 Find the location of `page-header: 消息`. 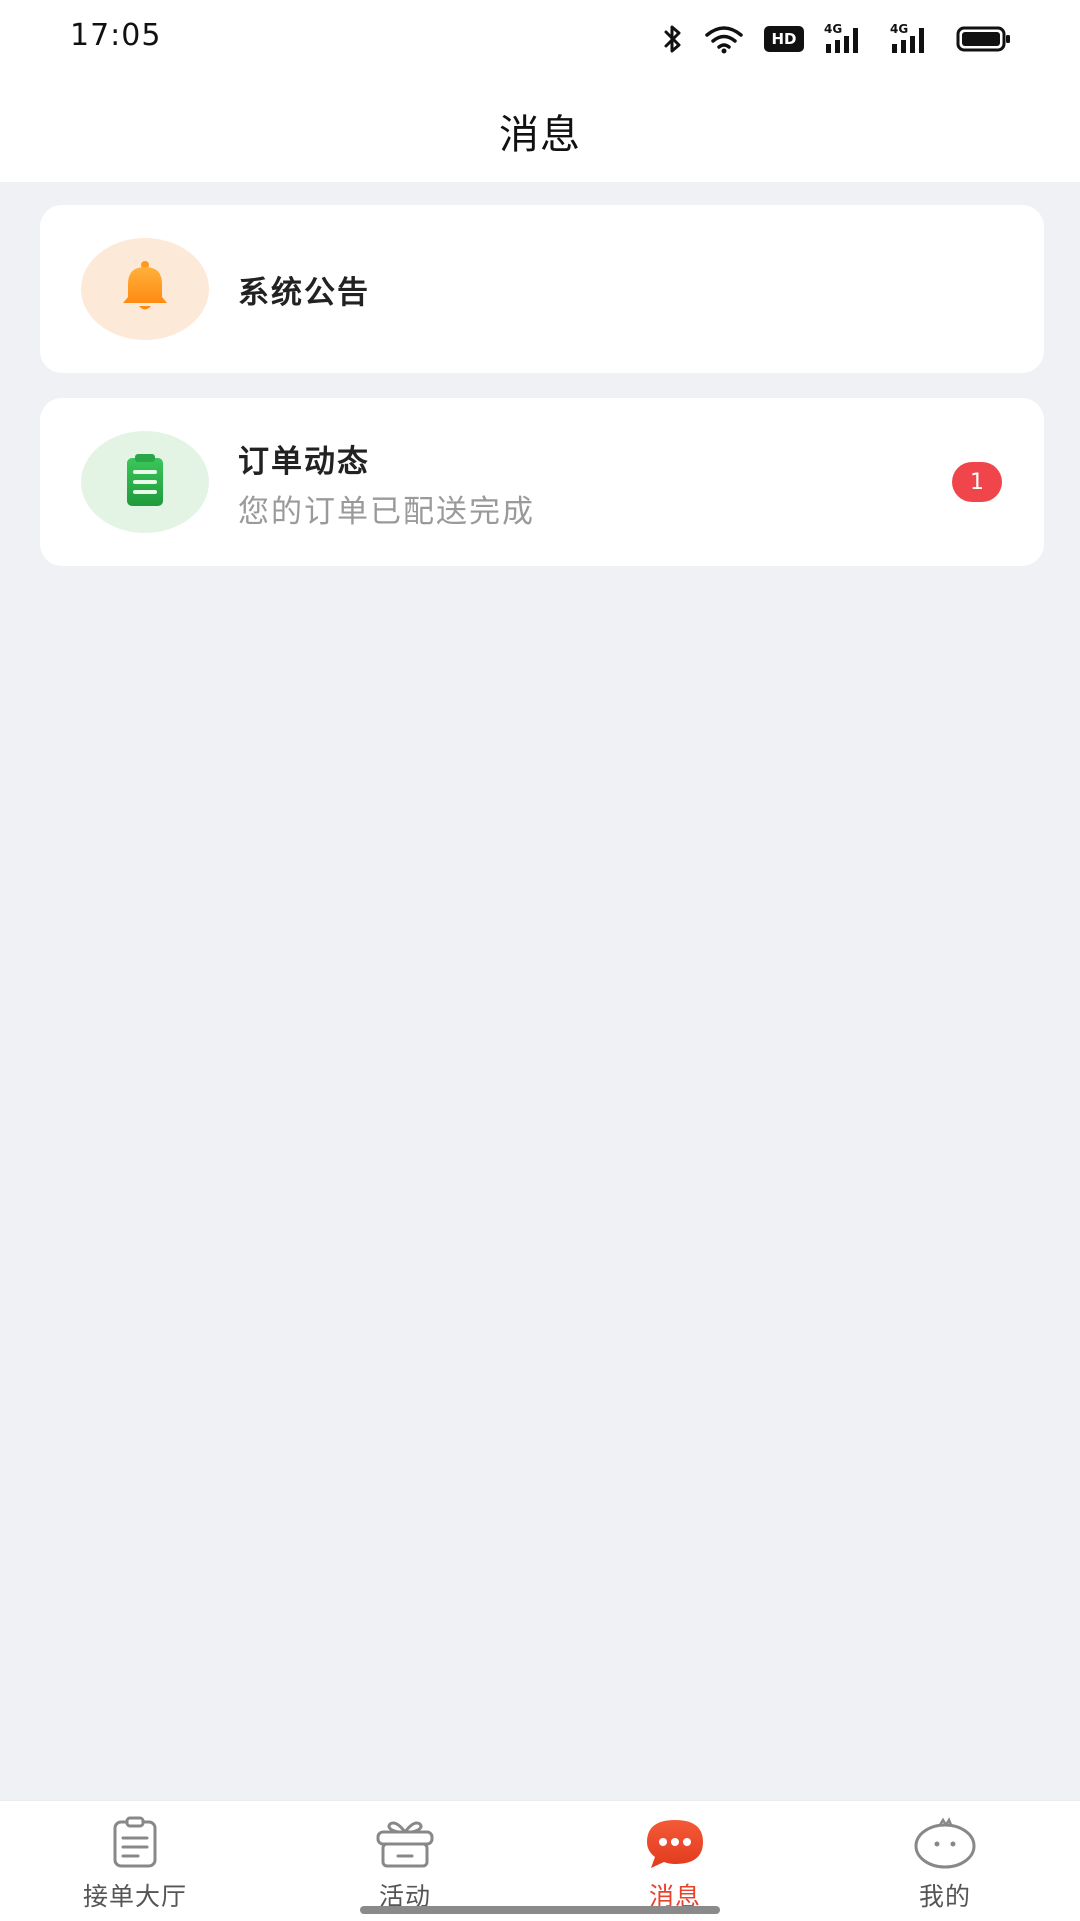

page-header: 消息 is located at coordinates (540, 131).